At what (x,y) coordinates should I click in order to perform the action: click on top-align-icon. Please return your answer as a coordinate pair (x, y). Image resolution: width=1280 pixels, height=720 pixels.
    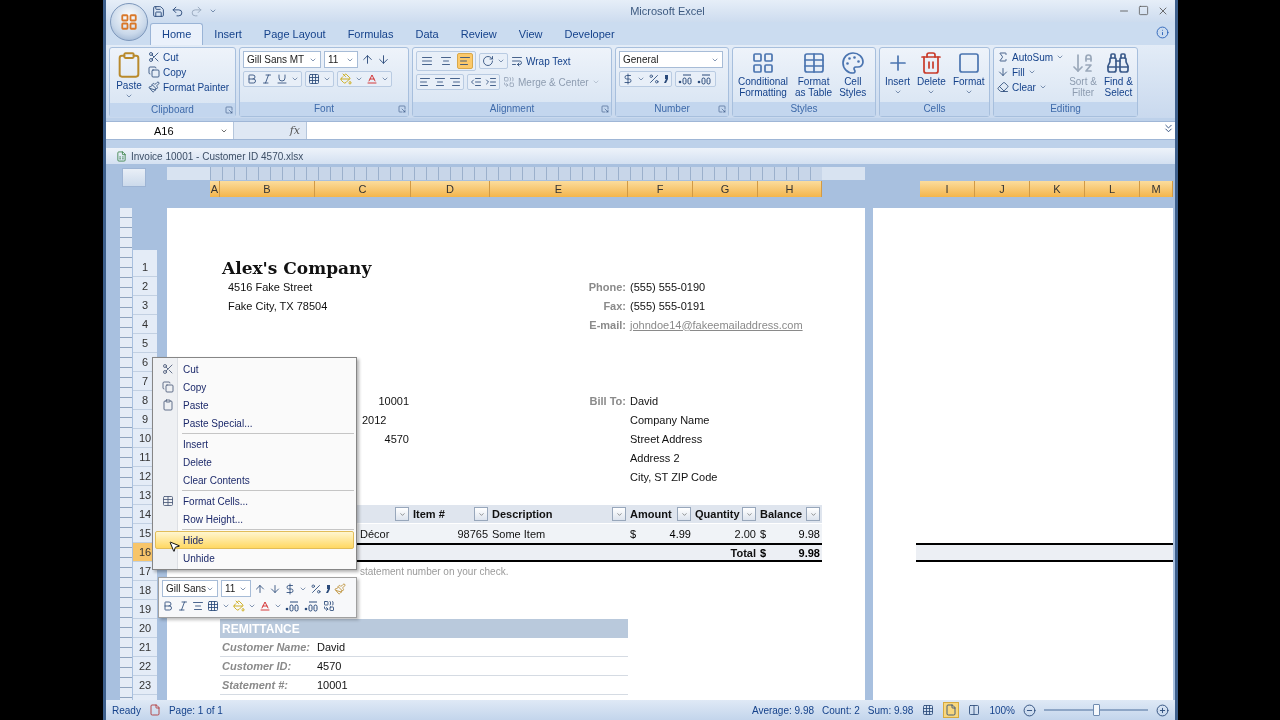
    Looking at the image, I should click on (427, 61).